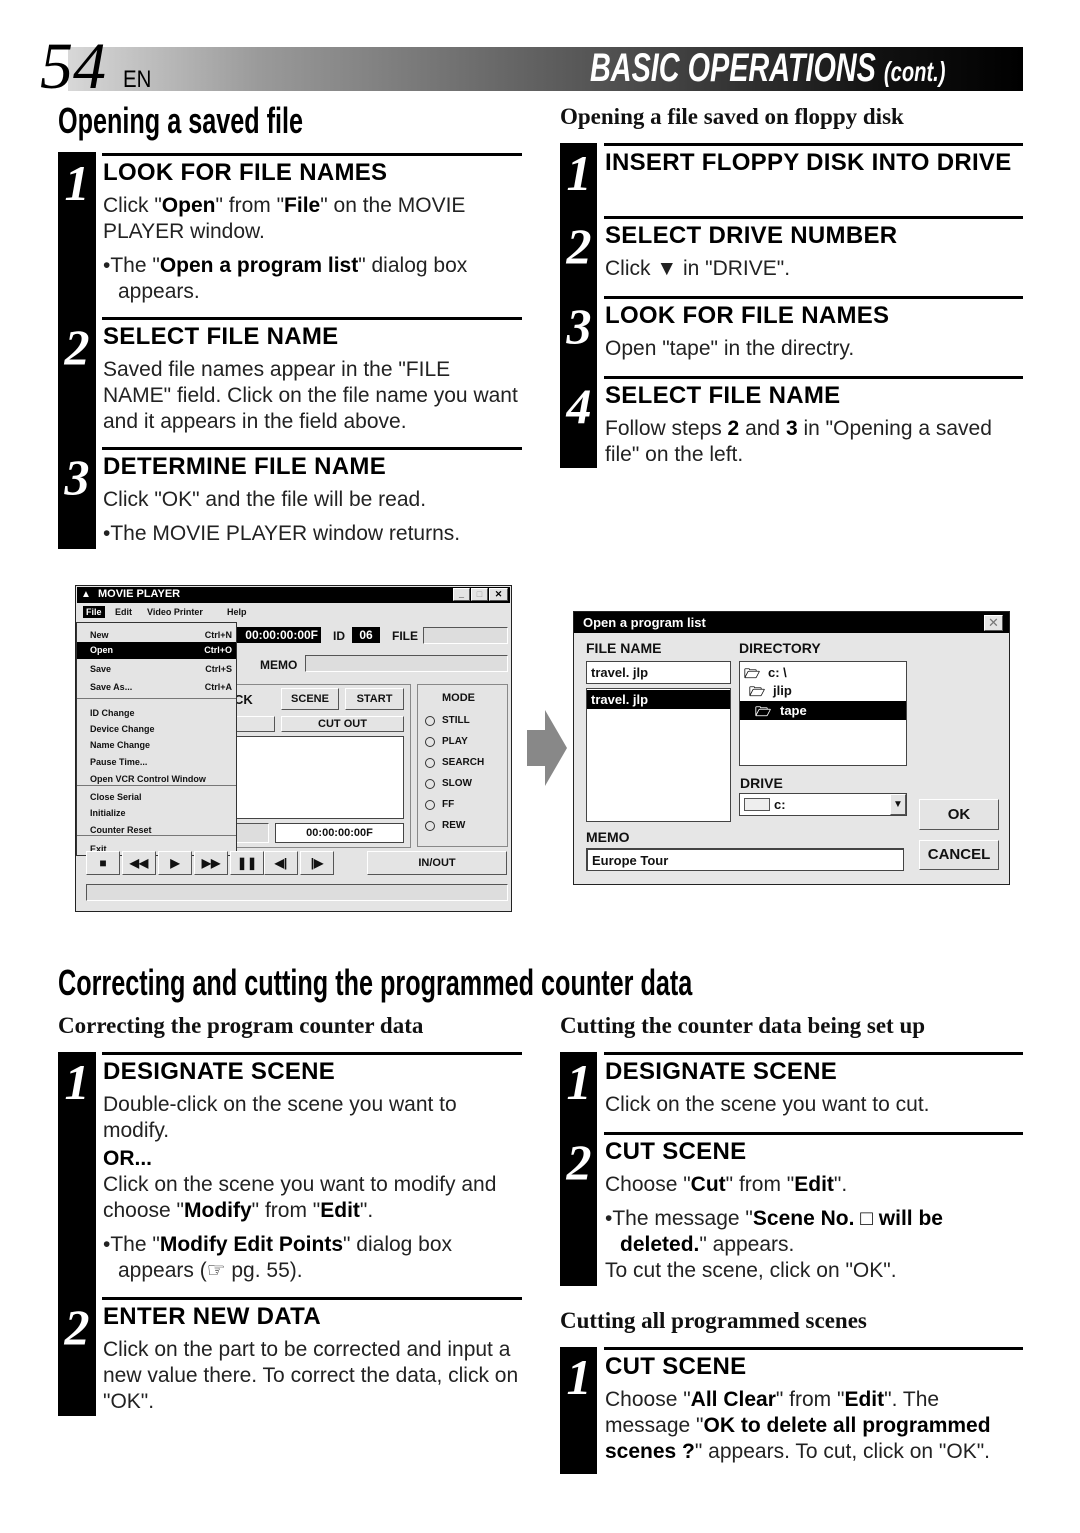 Image resolution: width=1080 pixels, height=1533 pixels. Describe the element at coordinates (454, 825) in the screenshot. I see `mode-label-rew: REW` at that location.